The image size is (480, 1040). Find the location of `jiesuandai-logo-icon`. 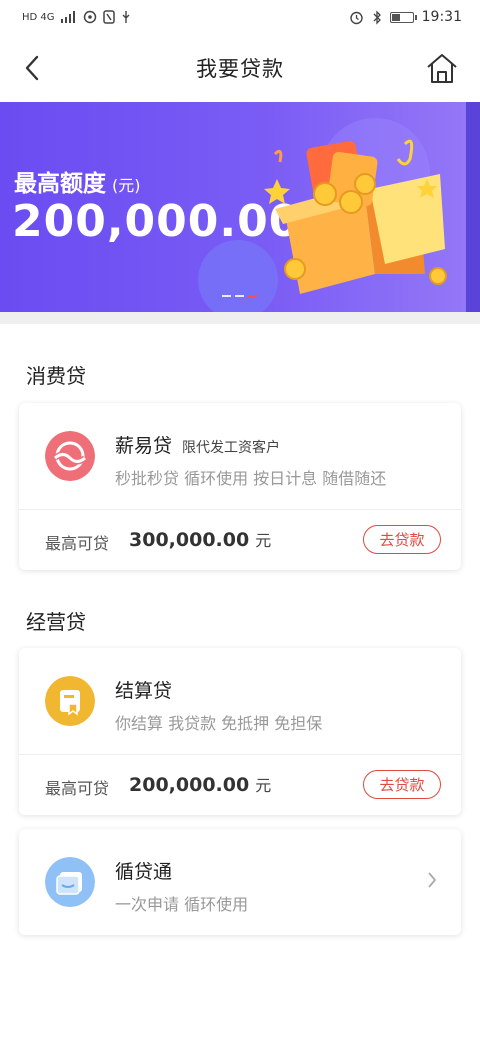

jiesuandai-logo-icon is located at coordinates (70, 701).